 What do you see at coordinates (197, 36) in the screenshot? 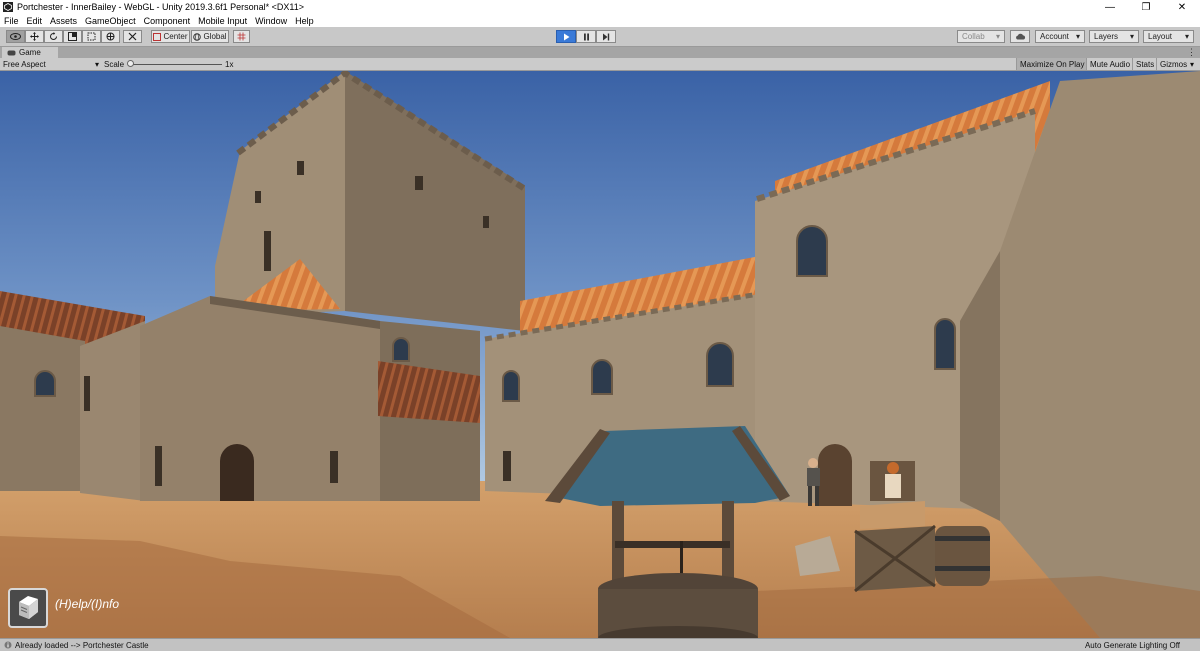
I see `globe-icon` at bounding box center [197, 36].